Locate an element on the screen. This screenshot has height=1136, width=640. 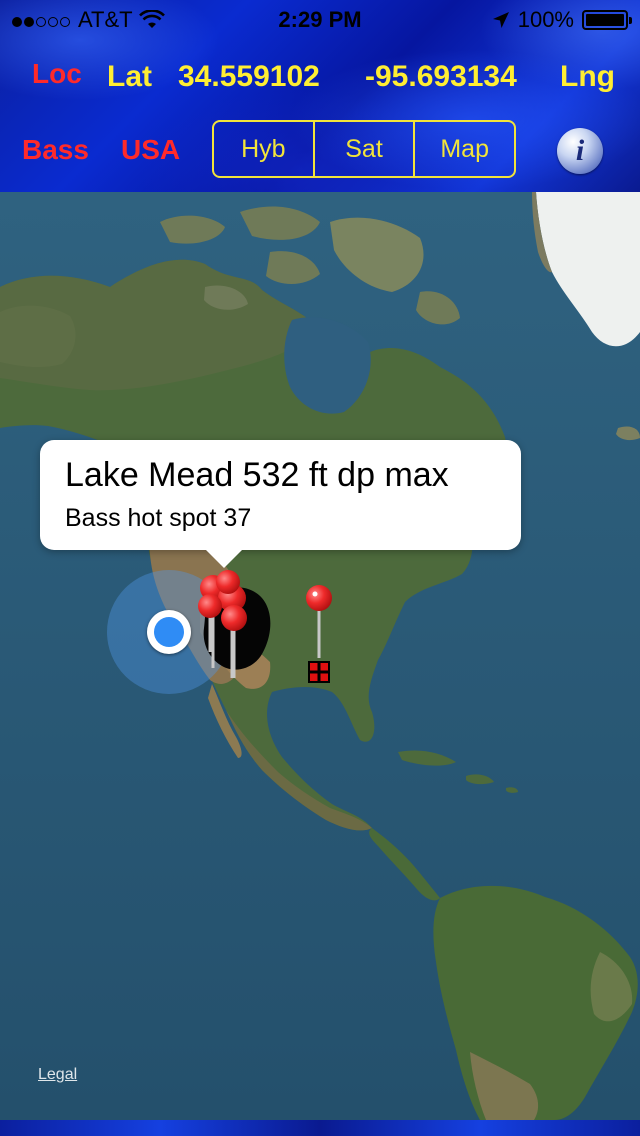
target-marker-icon is located at coordinates (319, 672).